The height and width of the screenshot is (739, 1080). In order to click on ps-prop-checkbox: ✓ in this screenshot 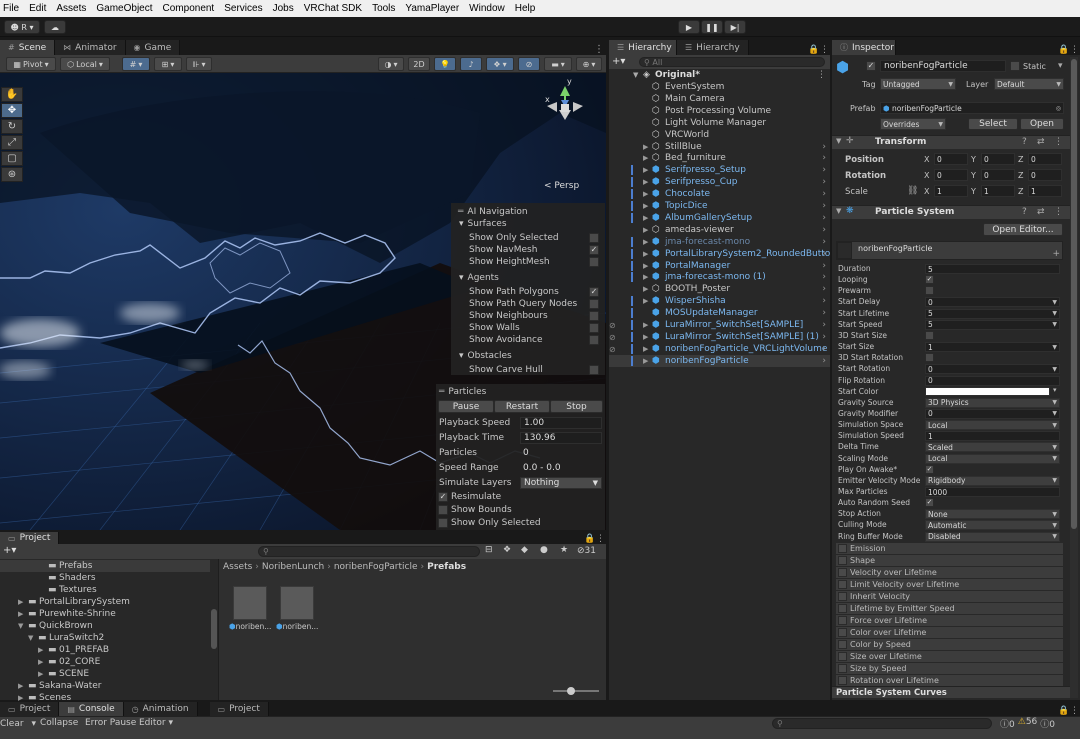, I will do `click(929, 469)`.